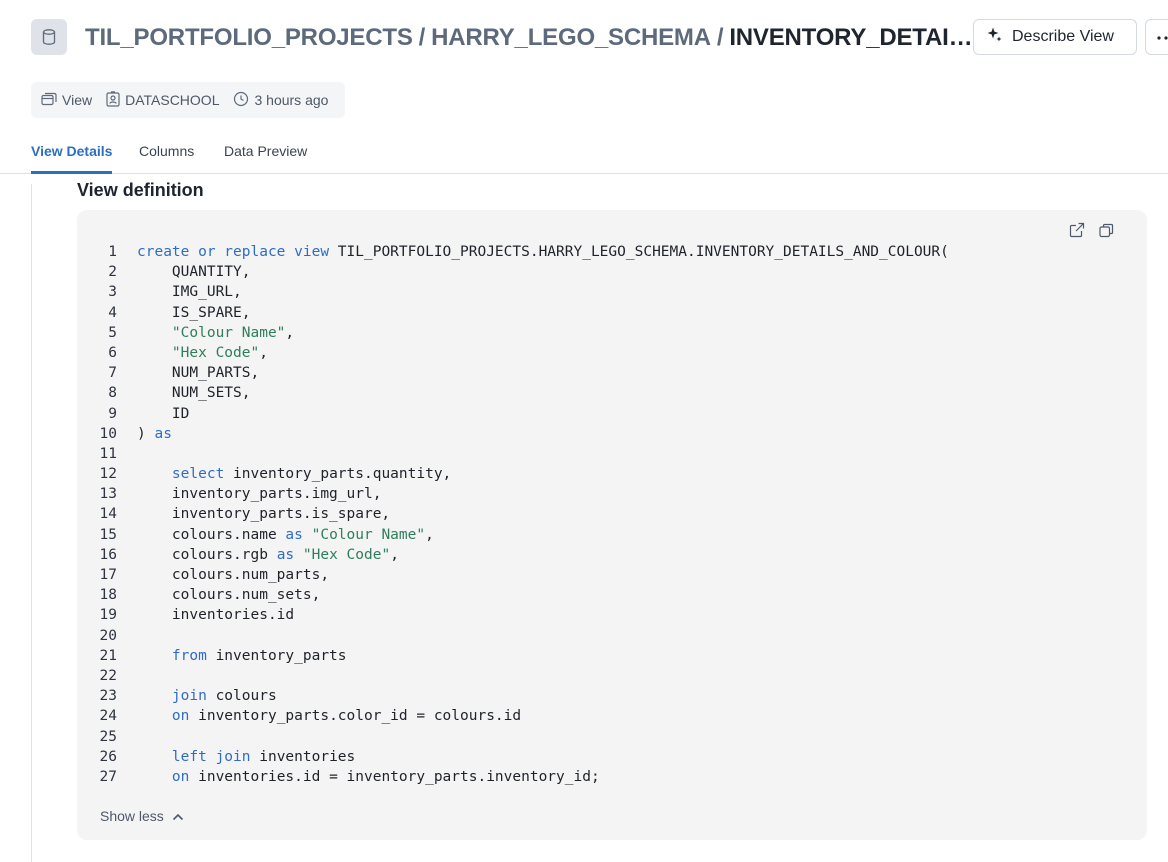  What do you see at coordinates (112, 332) in the screenshot?
I see `line-number: 5` at bounding box center [112, 332].